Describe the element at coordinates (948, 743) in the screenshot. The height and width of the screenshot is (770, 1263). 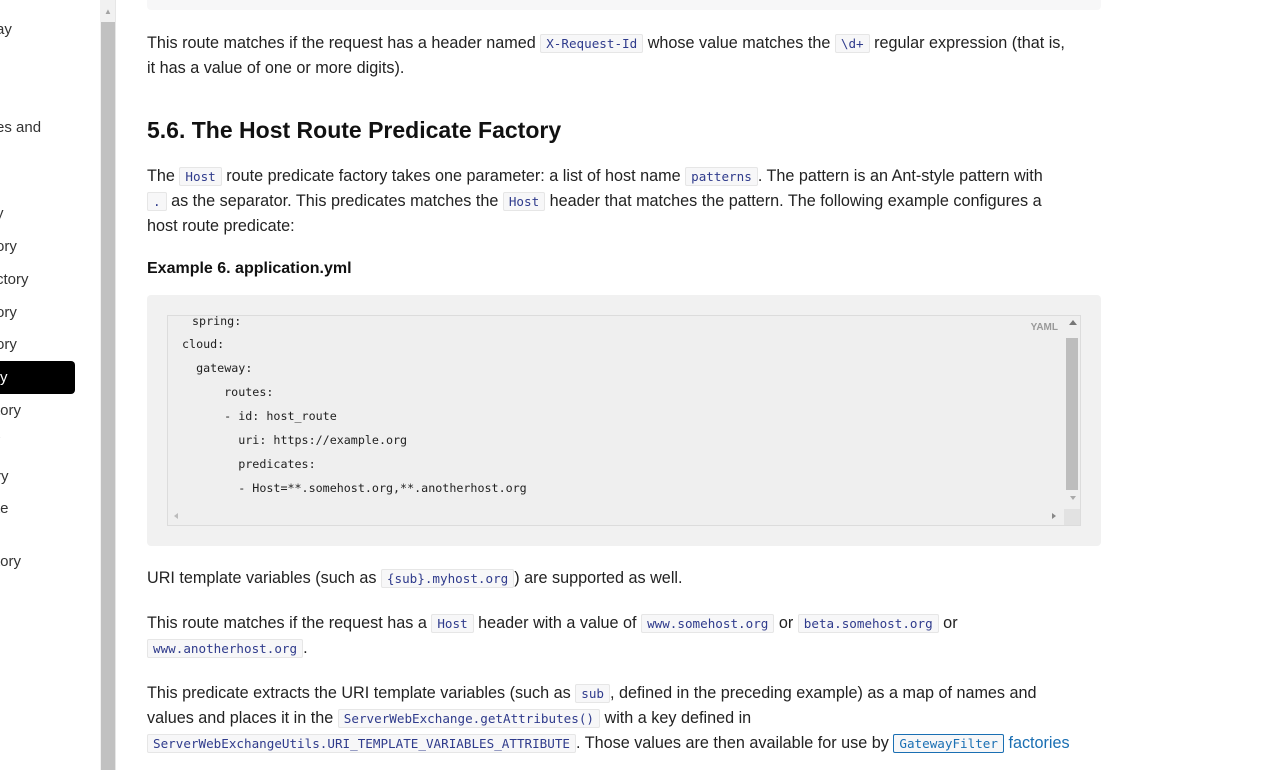
I see `inline-code: GatewayFilter` at that location.